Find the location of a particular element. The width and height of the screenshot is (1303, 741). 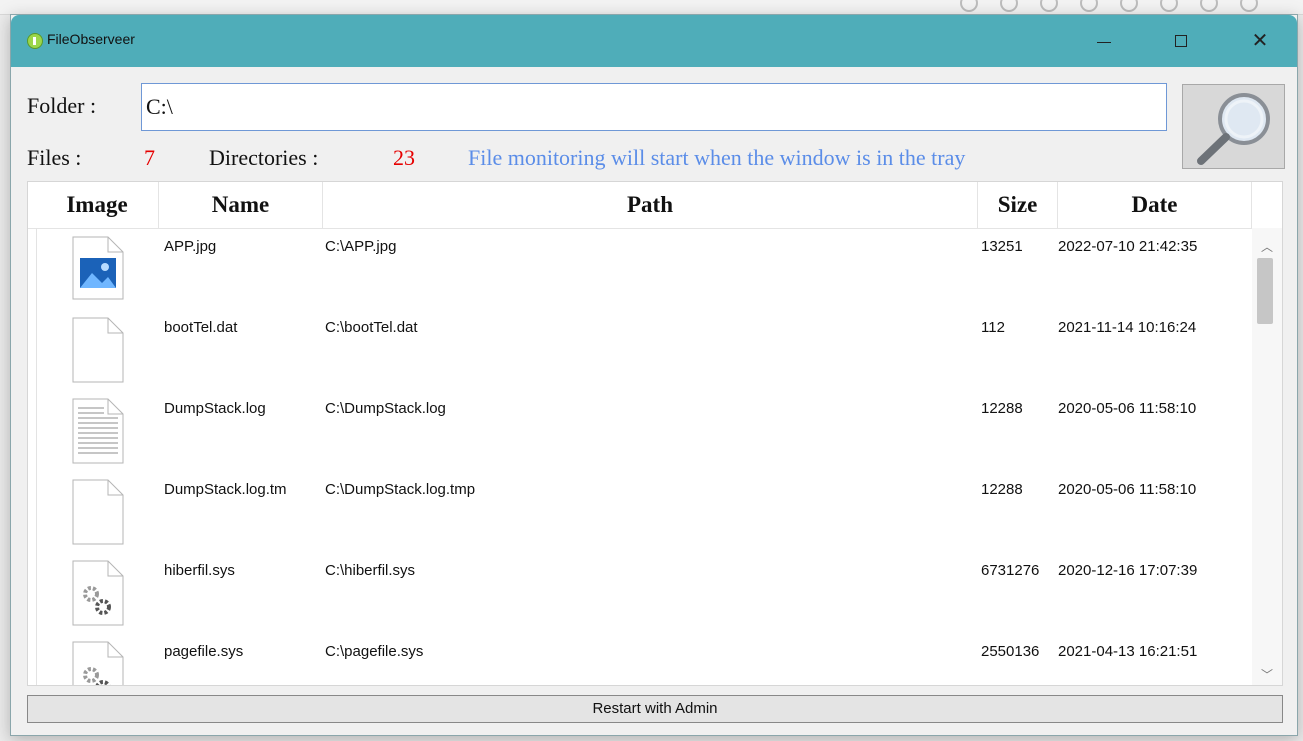

vertical-scrollbar: ︿ ﹀ is located at coordinates (1267, 456).